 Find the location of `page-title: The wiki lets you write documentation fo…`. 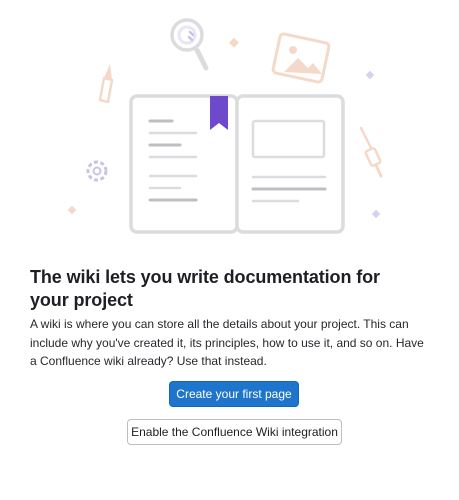

page-title: The wiki lets you write documentation fo… is located at coordinates (205, 288).